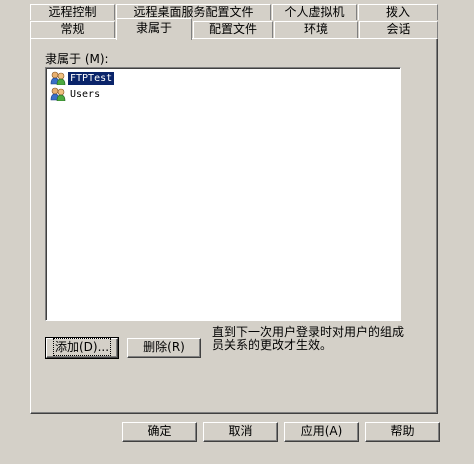 The width and height of the screenshot is (474, 464). What do you see at coordinates (91, 78) in the screenshot?
I see `list-item-label: FTPTest` at bounding box center [91, 78].